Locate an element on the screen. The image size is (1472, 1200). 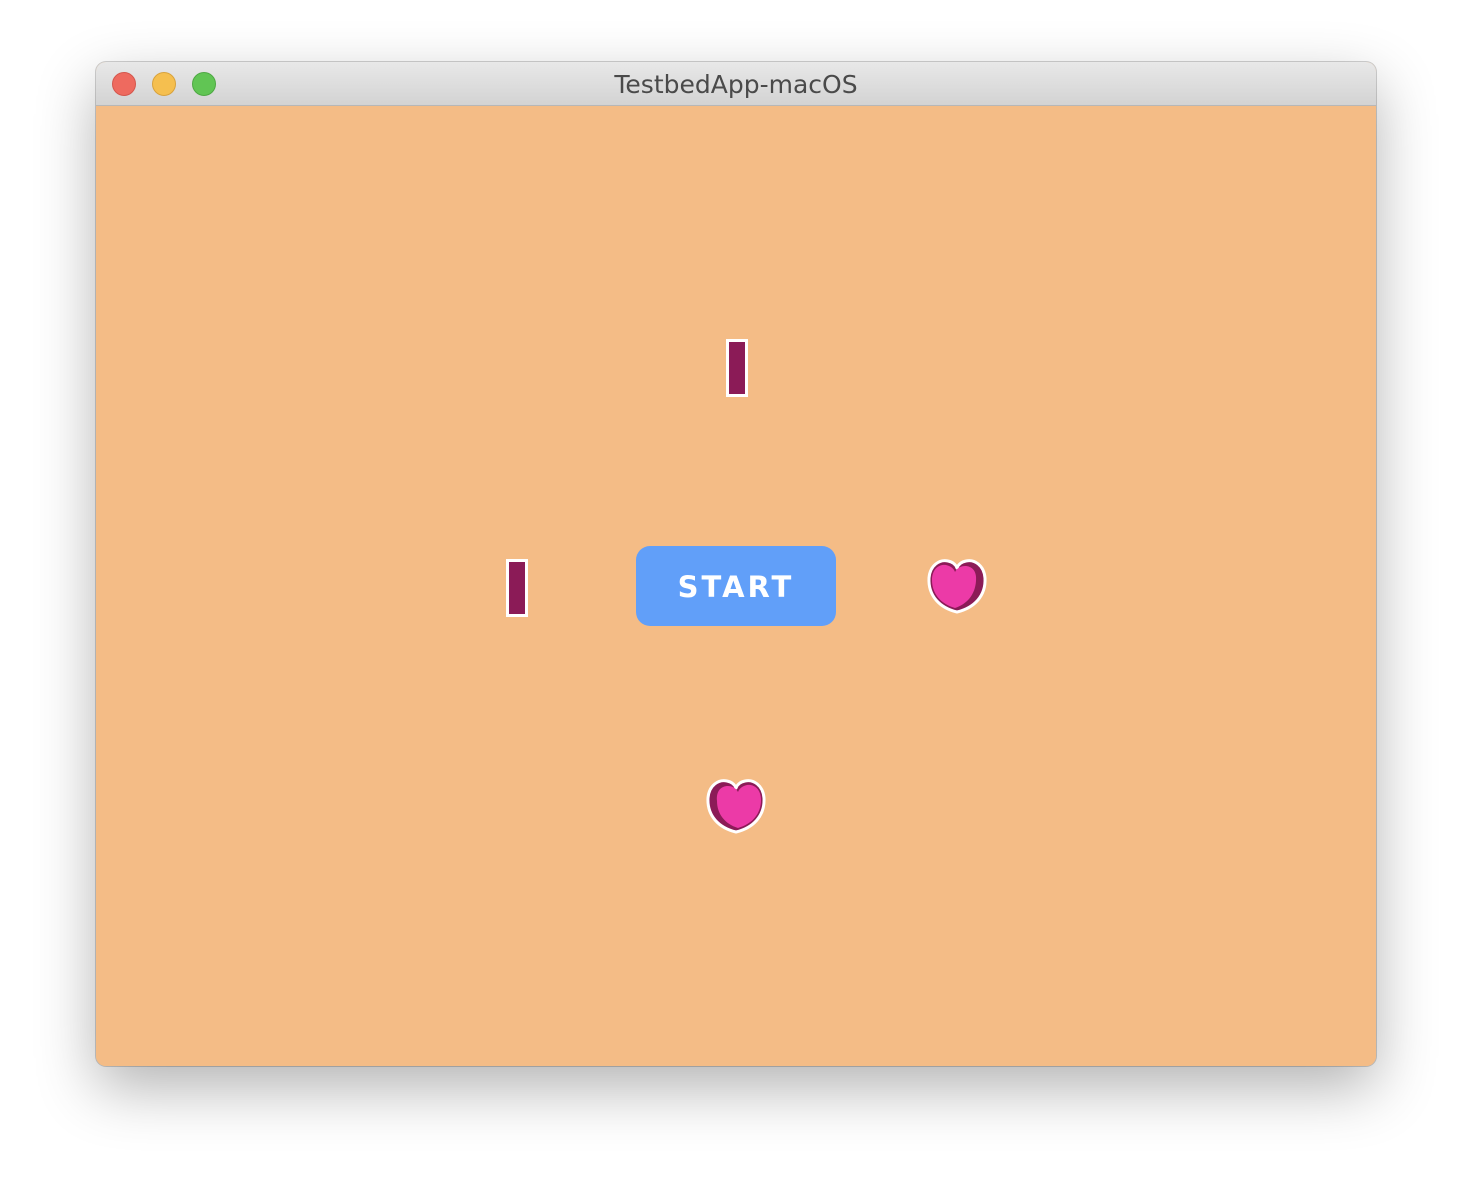
window-title: TestbedApp-macOS is located at coordinates (736, 84).